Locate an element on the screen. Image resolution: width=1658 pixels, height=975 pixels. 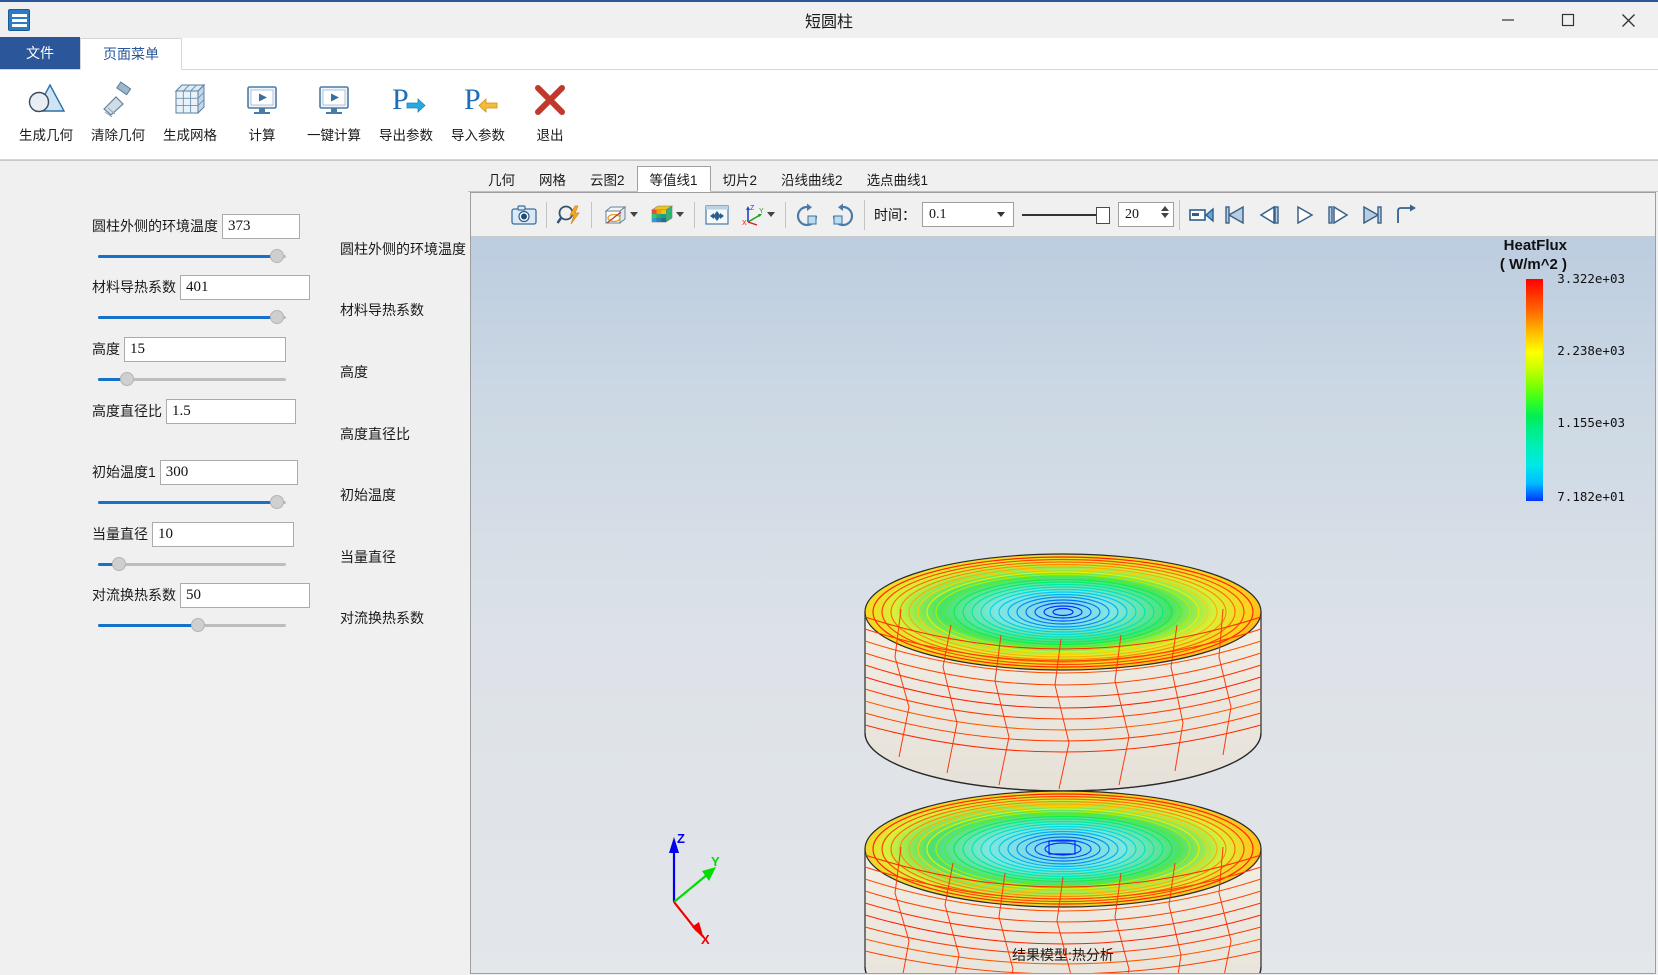
step-forward-icon is located at coordinates (1338, 214).